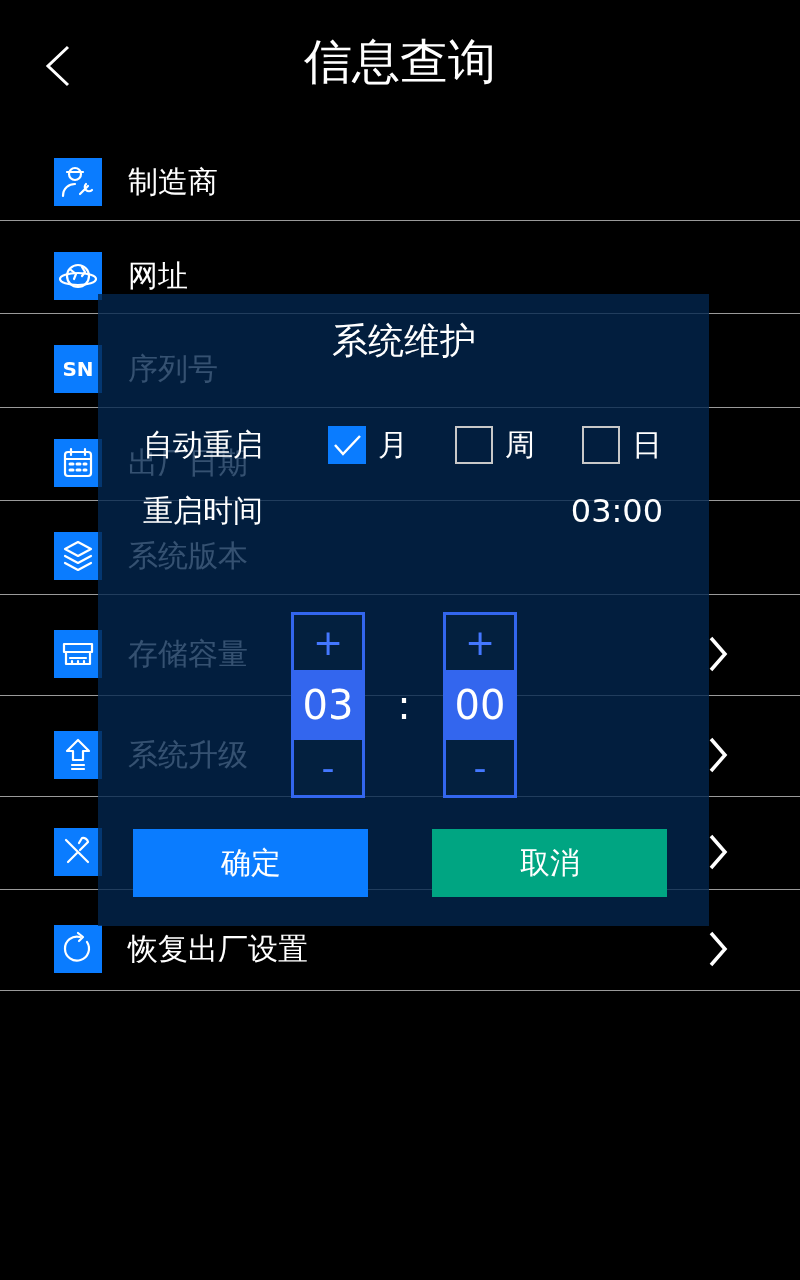 The width and height of the screenshot is (800, 1280). What do you see at coordinates (549, 863) in the screenshot?
I see `cancel-button: 取消` at bounding box center [549, 863].